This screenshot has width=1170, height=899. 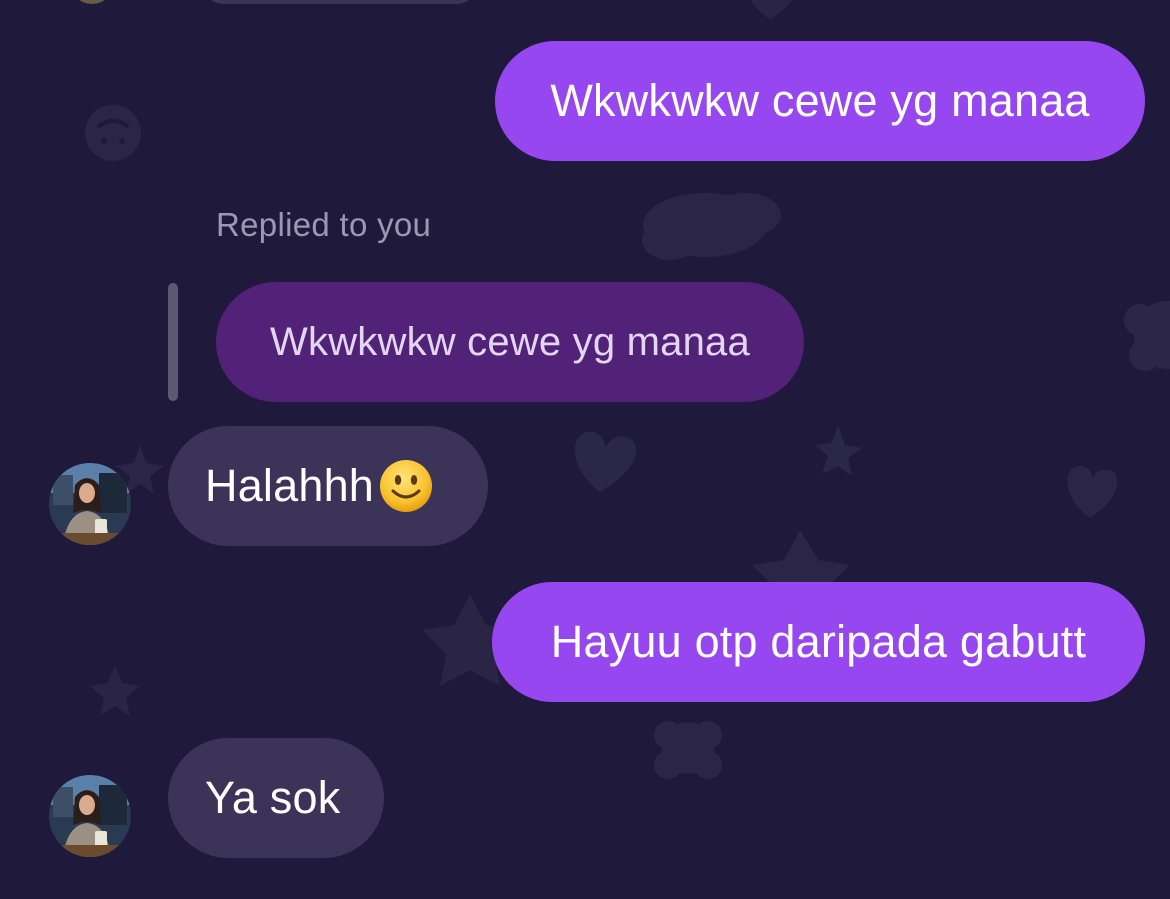 What do you see at coordinates (406, 486) in the screenshot?
I see `slightly-smiling-face-icon` at bounding box center [406, 486].